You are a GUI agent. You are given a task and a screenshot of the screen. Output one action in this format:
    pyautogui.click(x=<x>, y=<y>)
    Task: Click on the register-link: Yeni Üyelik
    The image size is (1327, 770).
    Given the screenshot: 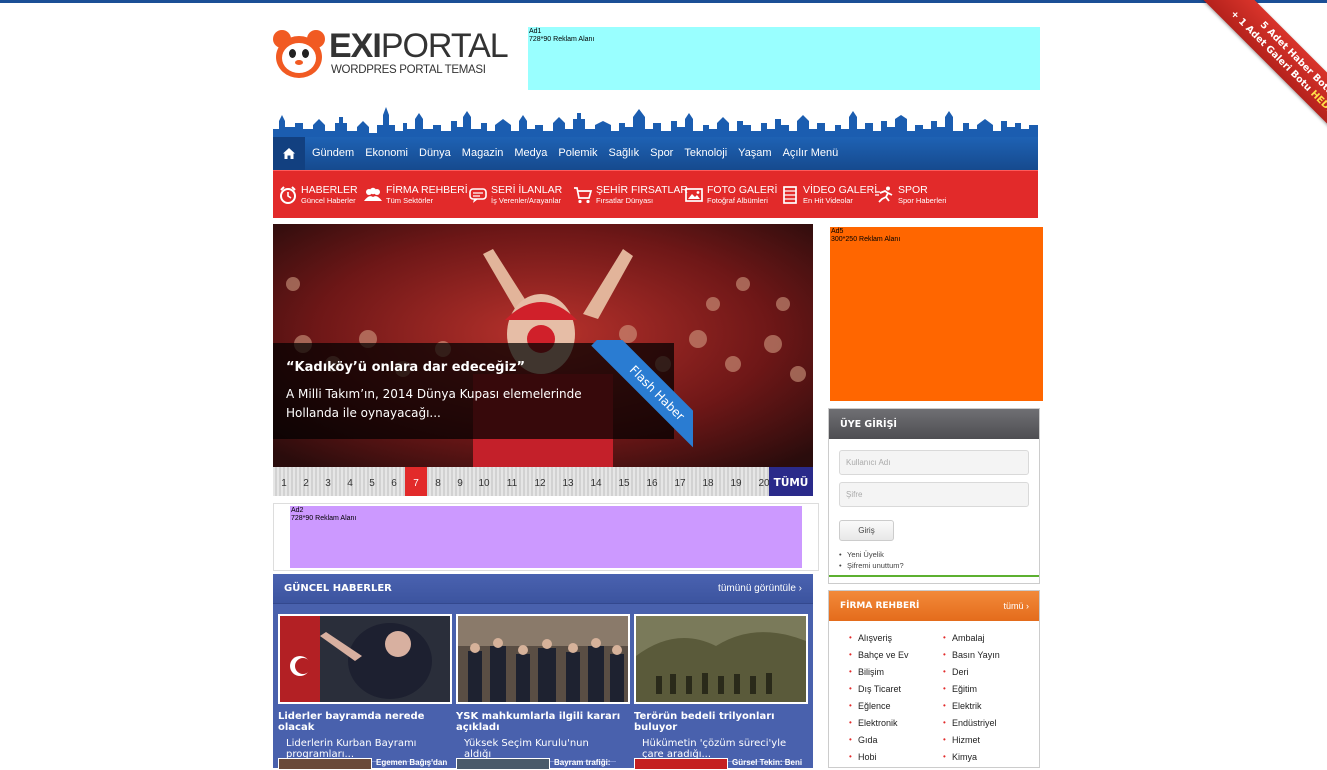 What is the action you would take?
    pyautogui.click(x=861, y=554)
    